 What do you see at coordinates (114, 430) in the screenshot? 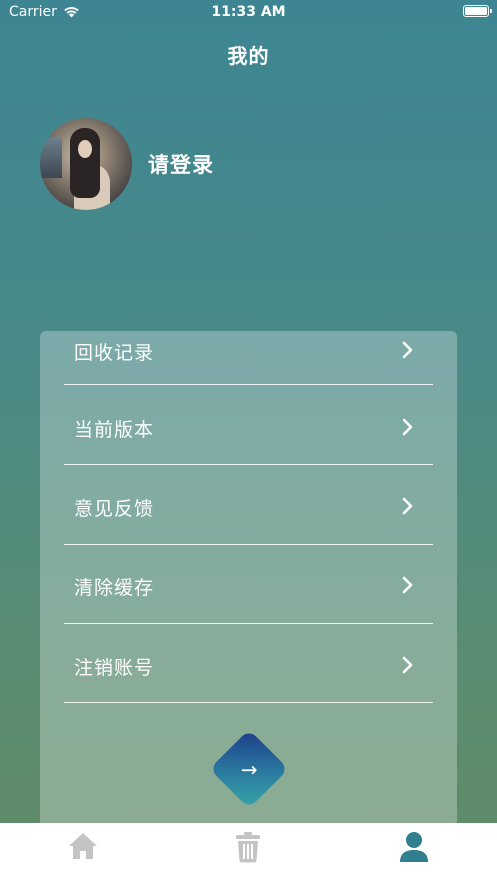
I see `menu-item-label: 当前版本` at bounding box center [114, 430].